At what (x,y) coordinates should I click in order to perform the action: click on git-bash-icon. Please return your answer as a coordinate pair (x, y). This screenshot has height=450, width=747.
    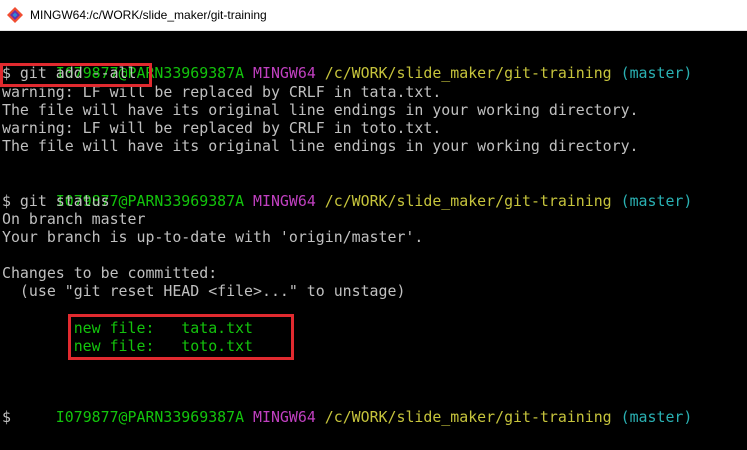
    Looking at the image, I should click on (15, 15).